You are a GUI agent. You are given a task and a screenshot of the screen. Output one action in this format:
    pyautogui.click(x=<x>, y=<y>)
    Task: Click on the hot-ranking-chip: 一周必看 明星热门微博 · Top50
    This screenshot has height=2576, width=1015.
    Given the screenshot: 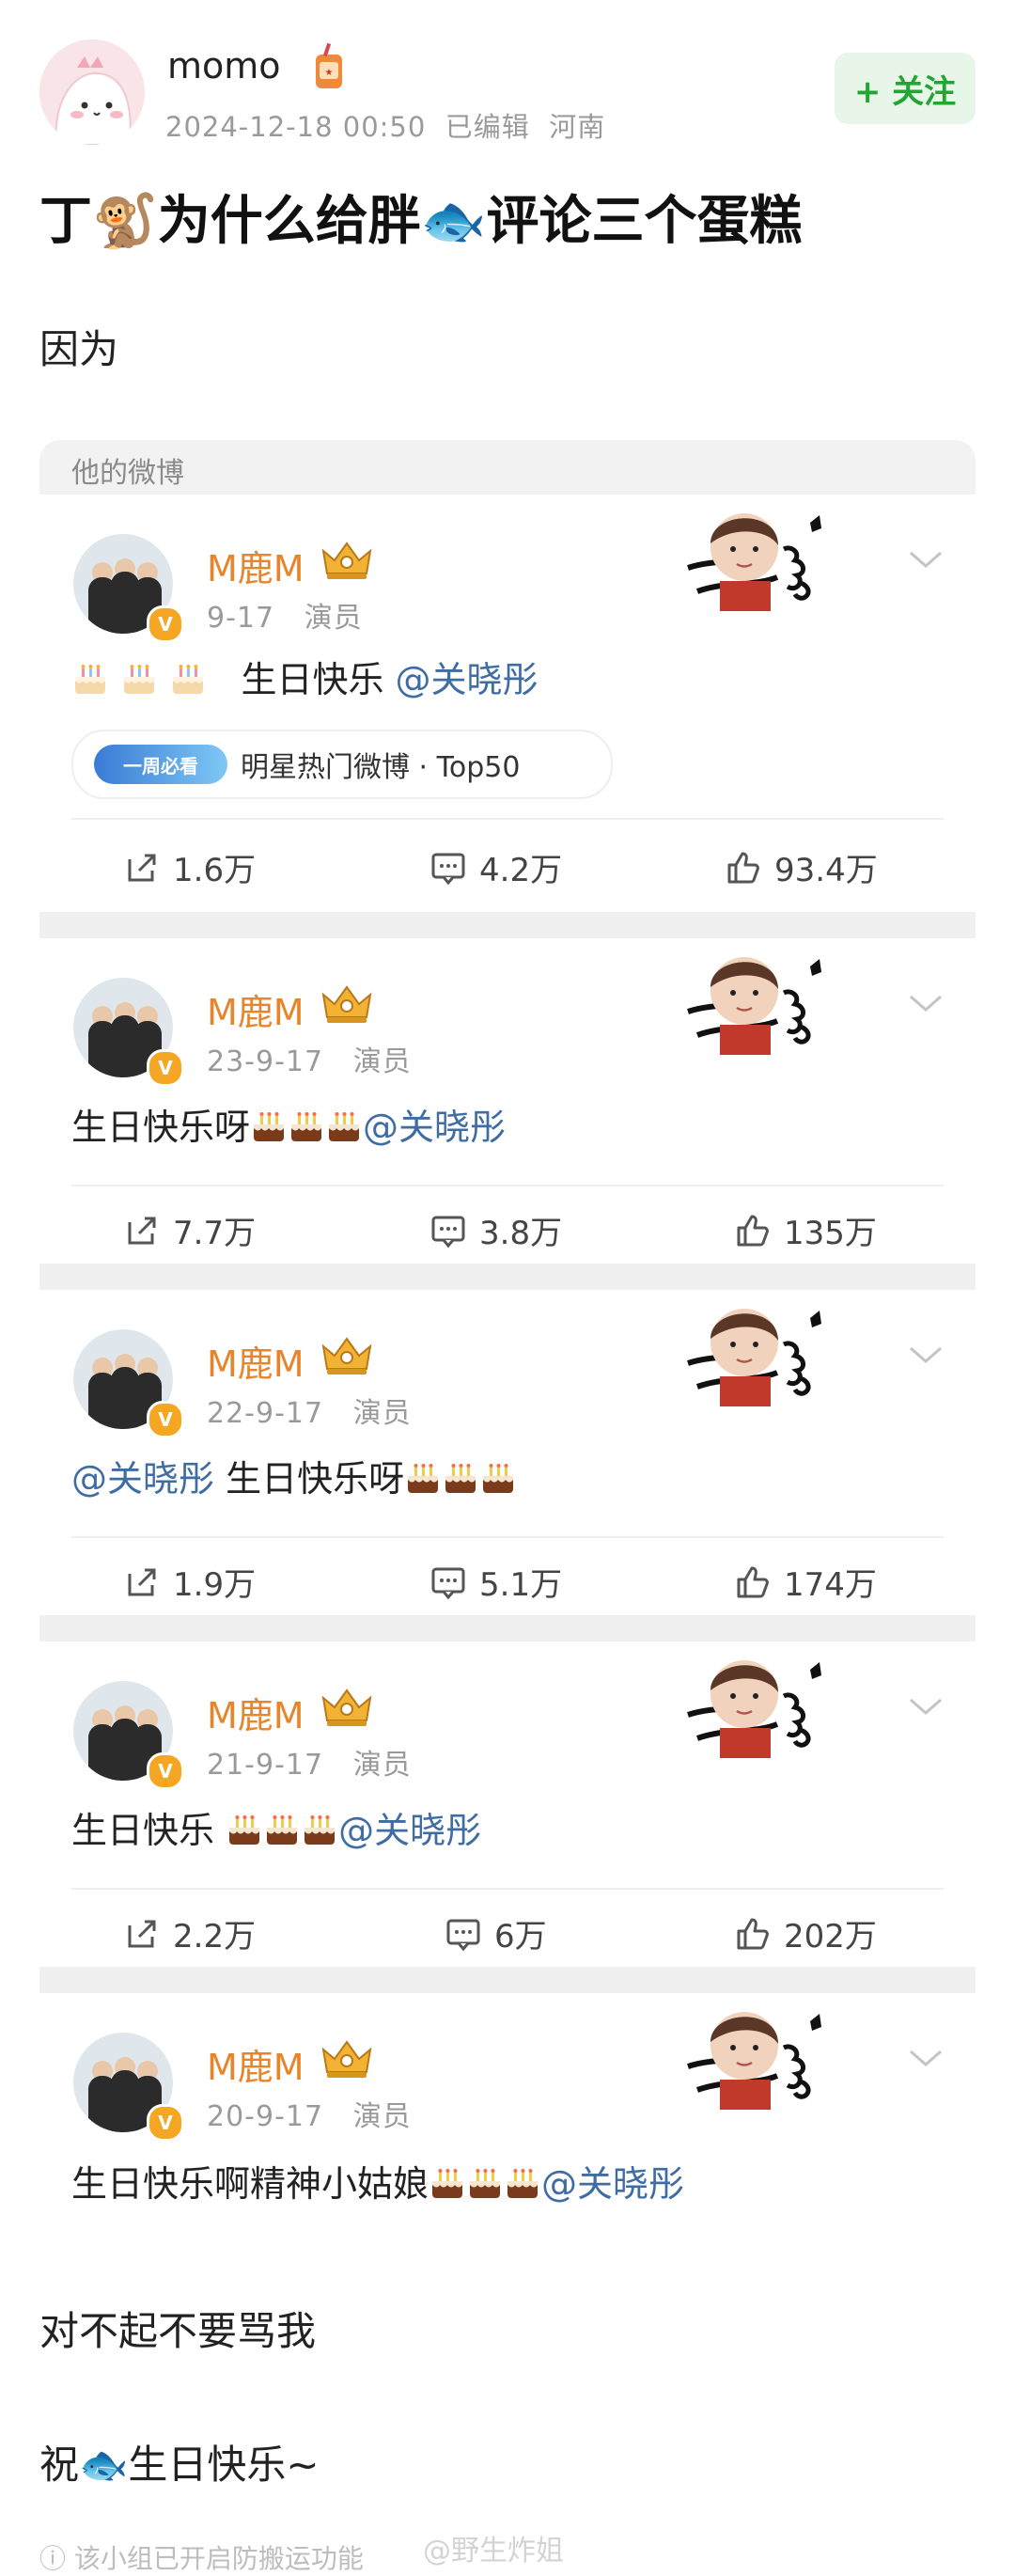 What is the action you would take?
    pyautogui.click(x=342, y=764)
    